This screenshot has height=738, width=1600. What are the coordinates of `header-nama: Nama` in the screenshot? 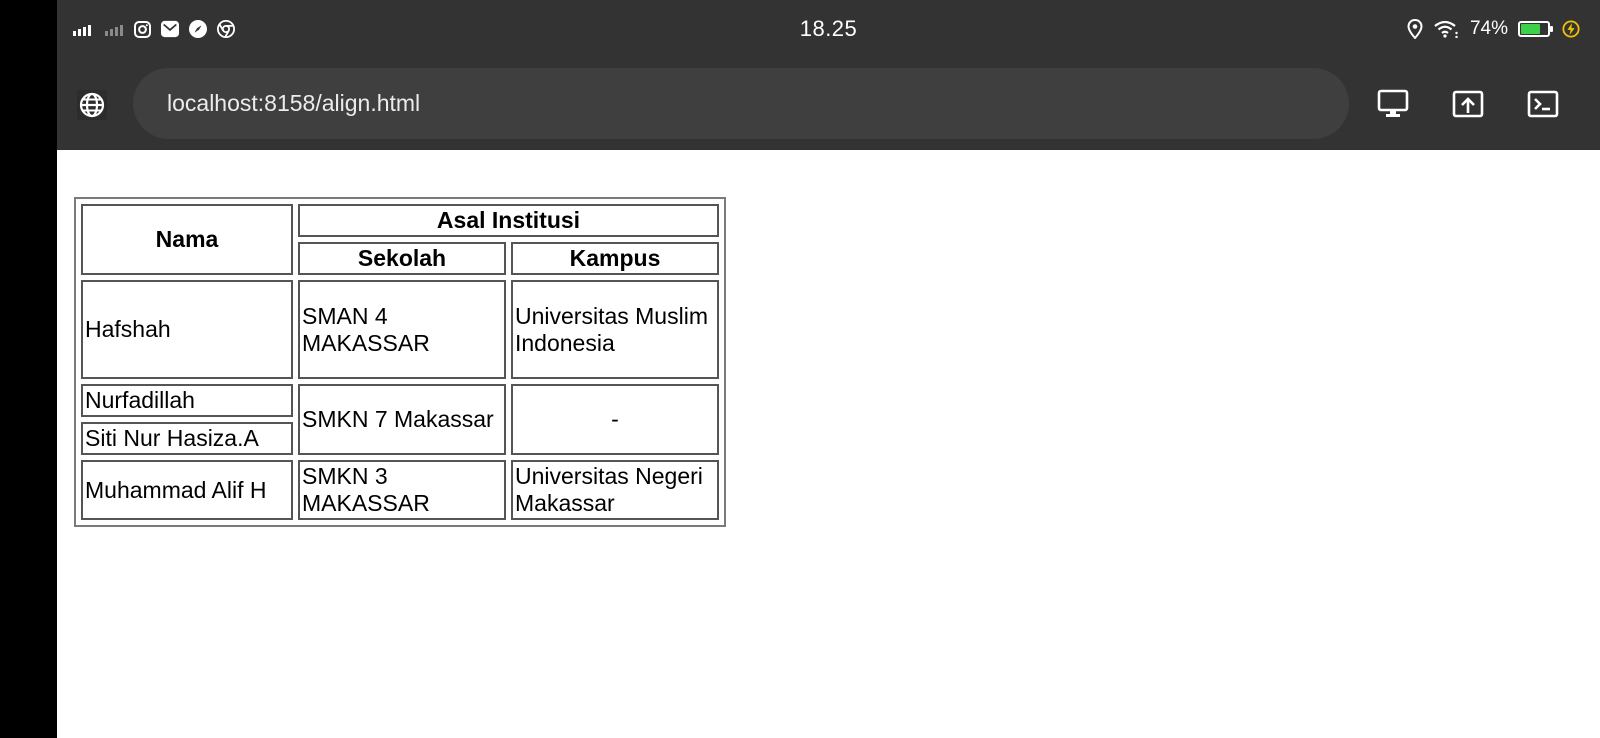 It's located at (187, 239).